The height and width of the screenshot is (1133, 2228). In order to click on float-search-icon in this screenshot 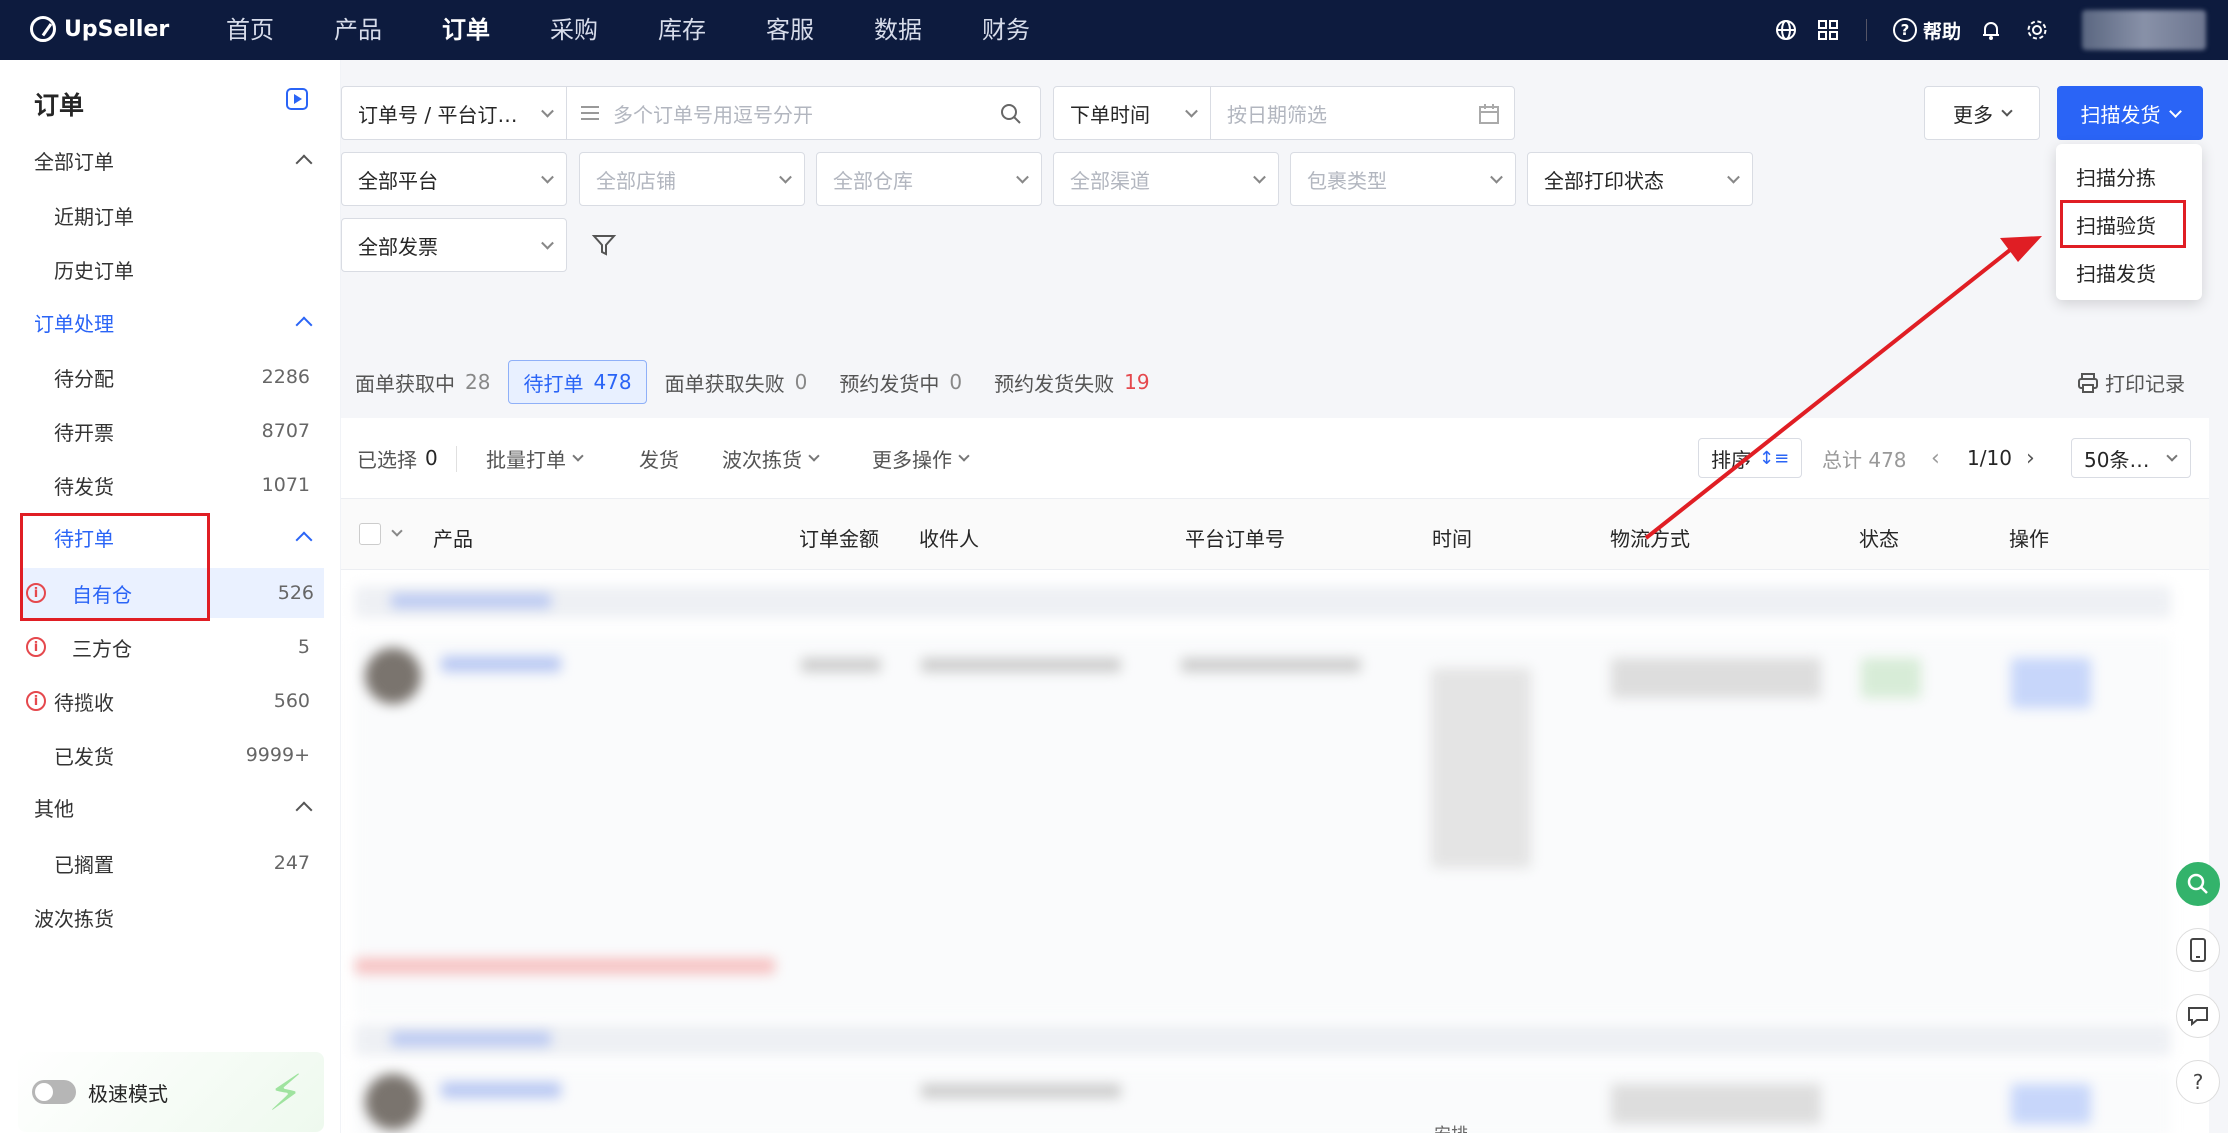, I will do `click(2198, 884)`.